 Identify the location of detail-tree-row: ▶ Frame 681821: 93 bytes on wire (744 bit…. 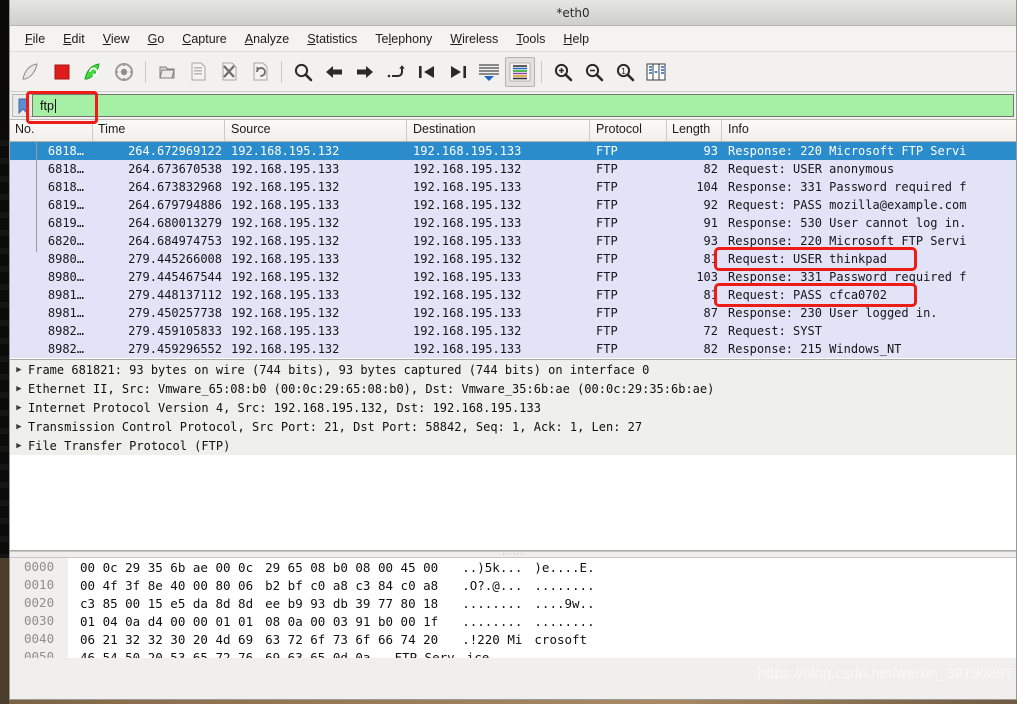
(513, 369).